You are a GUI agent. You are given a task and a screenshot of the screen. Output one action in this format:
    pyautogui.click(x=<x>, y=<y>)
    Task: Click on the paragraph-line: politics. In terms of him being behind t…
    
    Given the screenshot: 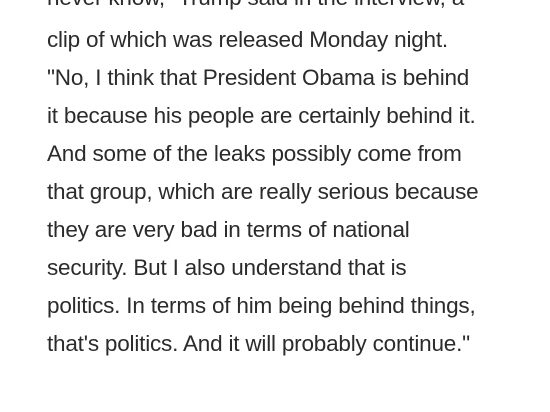 What is the action you would take?
    pyautogui.click(x=261, y=305)
    